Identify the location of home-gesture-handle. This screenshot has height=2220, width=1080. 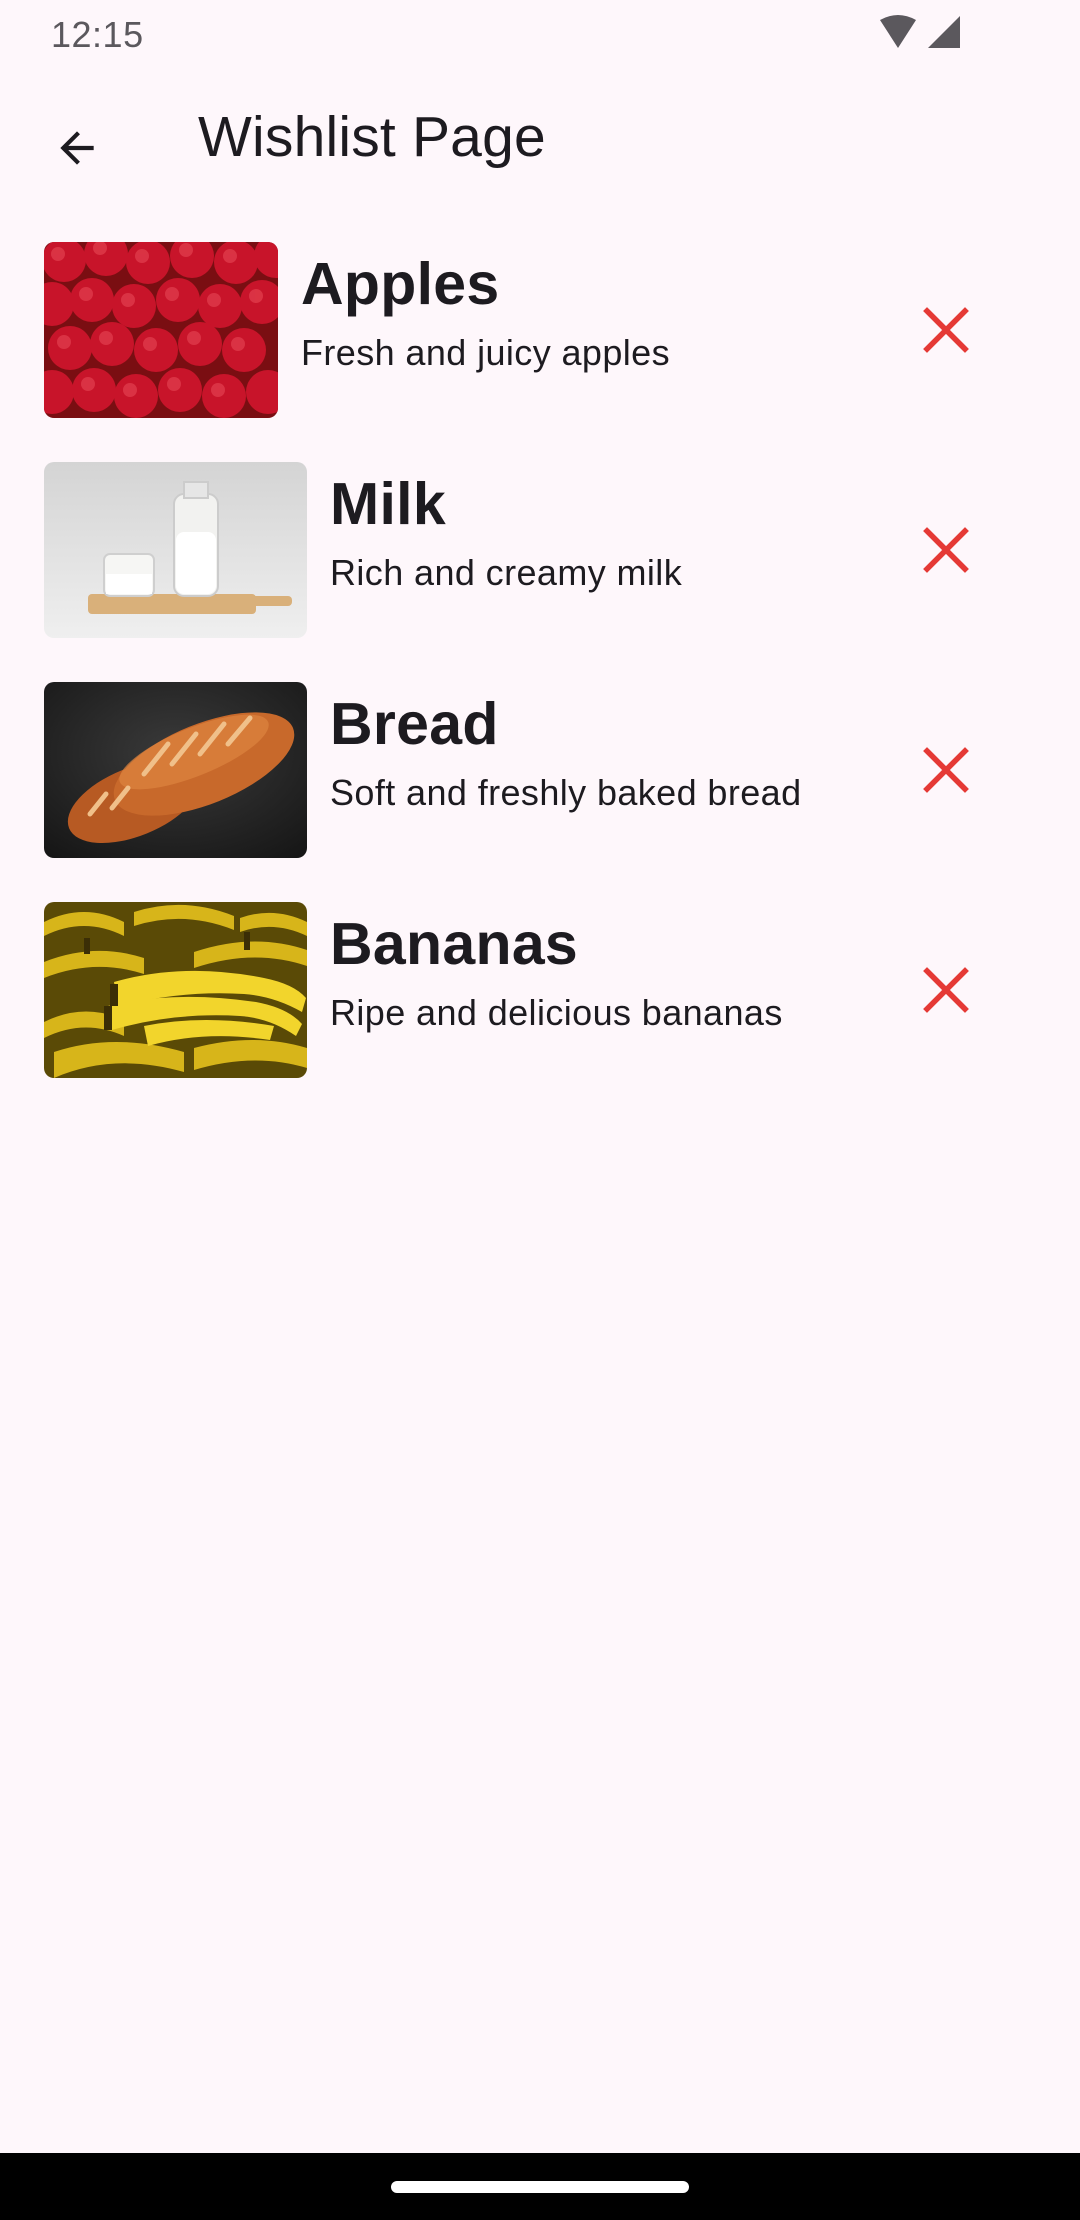
(540, 2187).